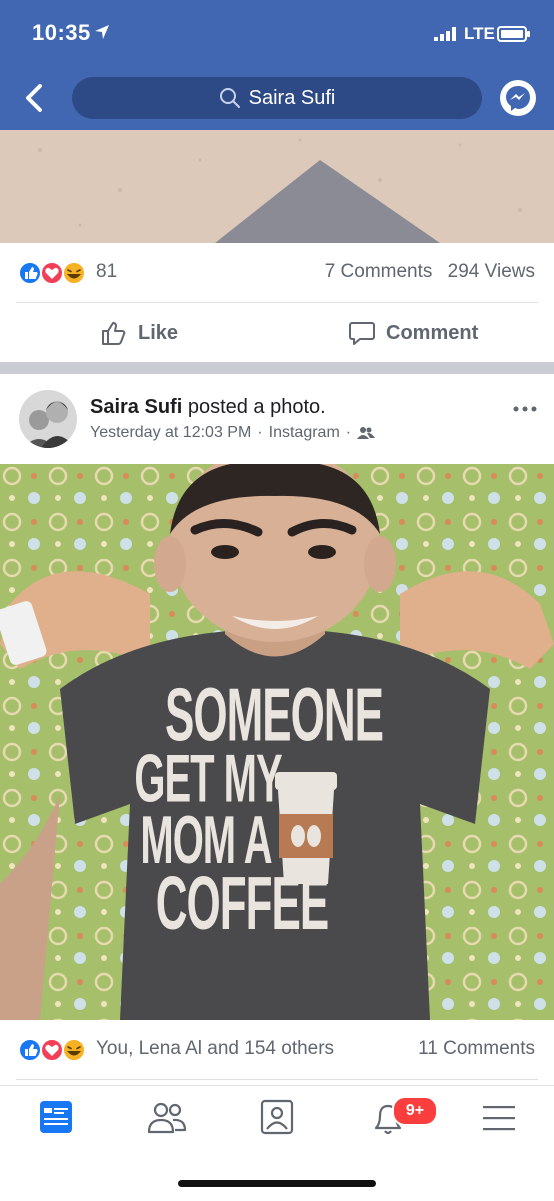 Image resolution: width=554 pixels, height=1201 pixels. Describe the element at coordinates (513, 34) in the screenshot. I see `battery-icon` at that location.